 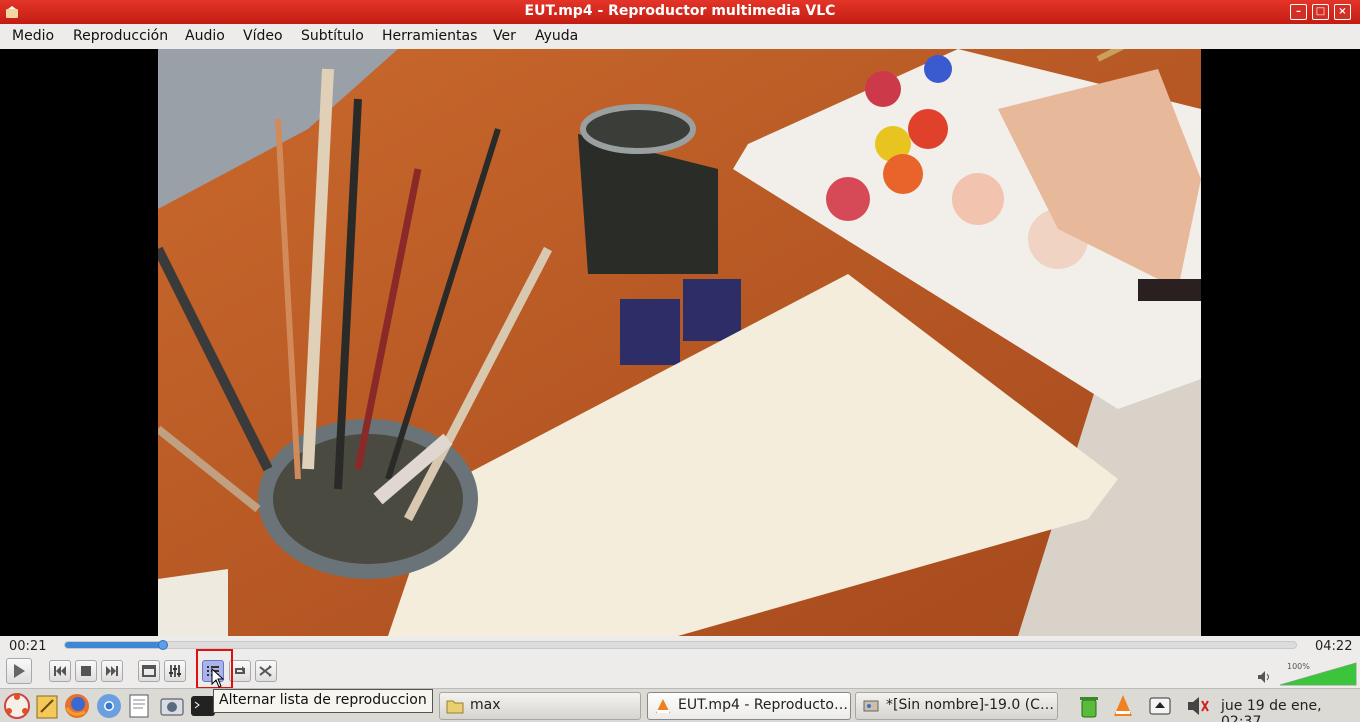 I want to click on seek-slider, so click(x=680, y=645).